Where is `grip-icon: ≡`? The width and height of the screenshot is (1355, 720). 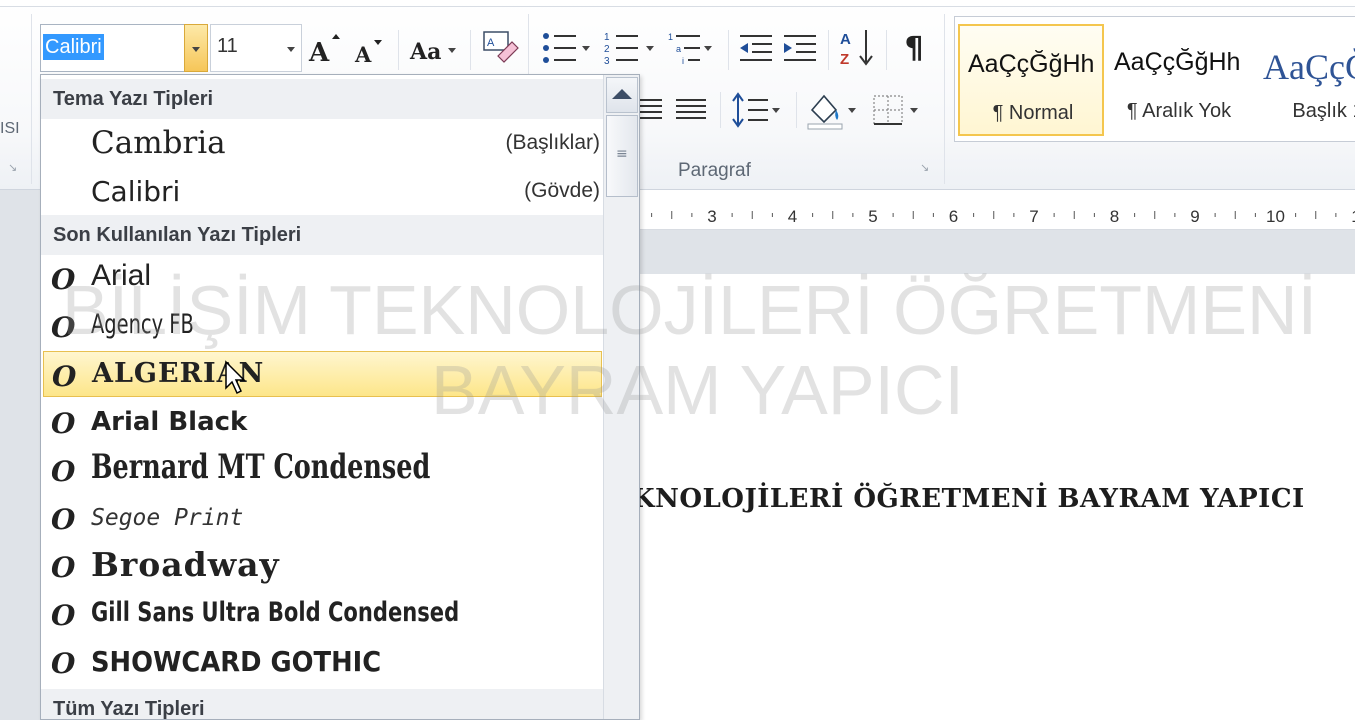
grip-icon: ≡ is located at coordinates (622, 154).